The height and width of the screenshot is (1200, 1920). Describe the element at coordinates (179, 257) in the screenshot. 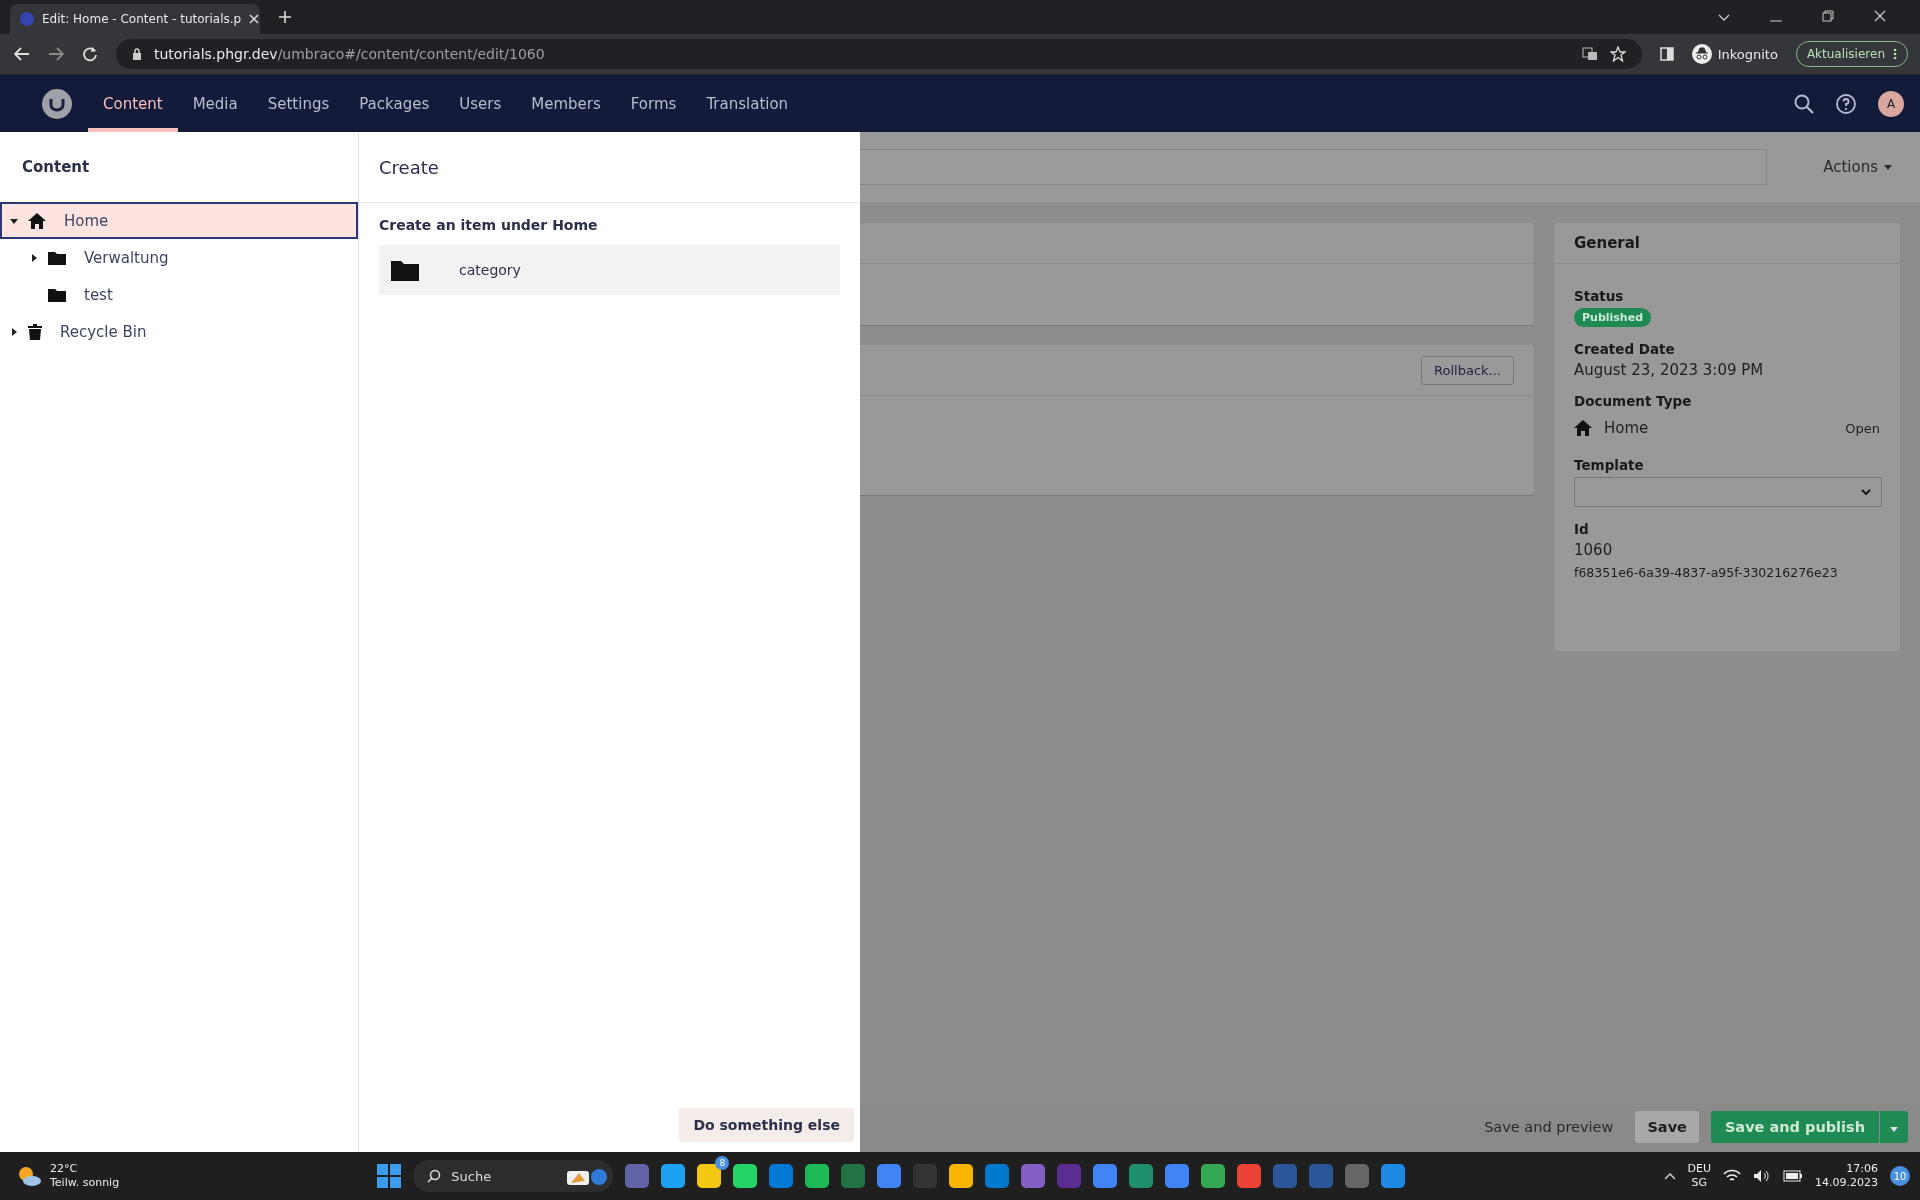

I see `tree-item: Verwaltung` at that location.